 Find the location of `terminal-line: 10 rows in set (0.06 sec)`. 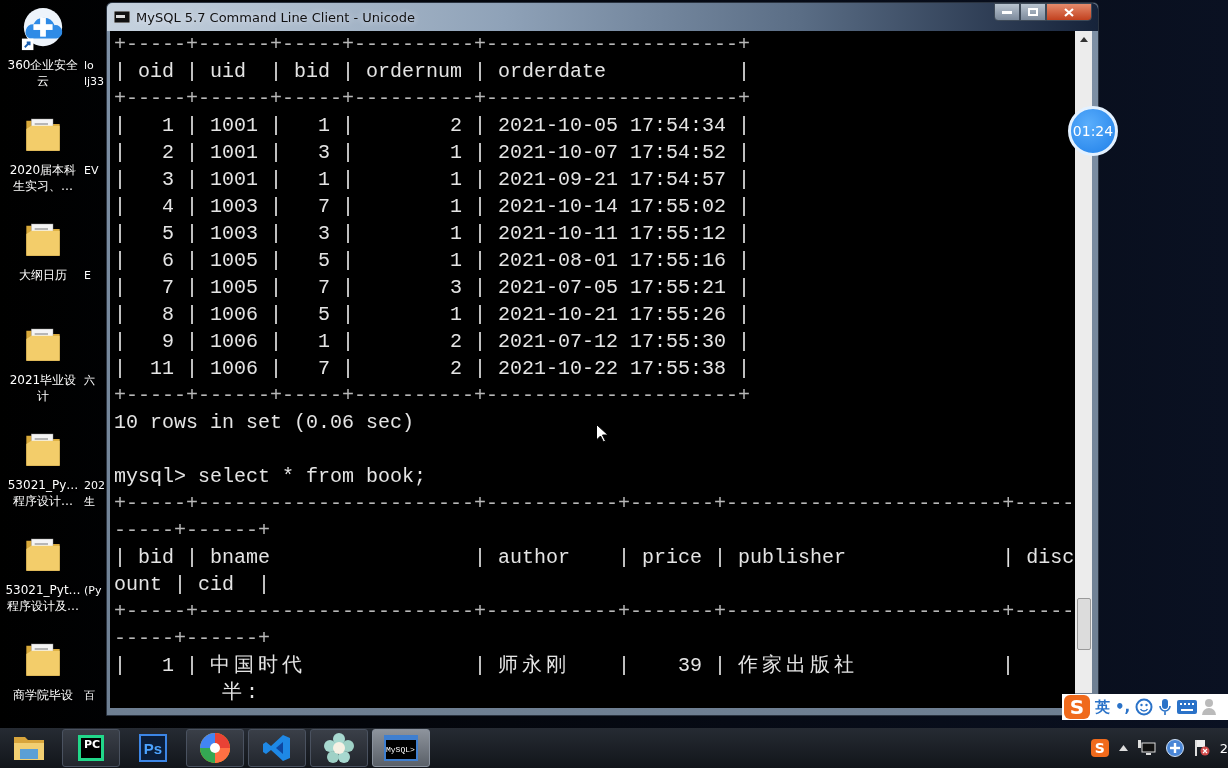

terminal-line: 10 rows in set (0.06 sec) is located at coordinates (264, 423).